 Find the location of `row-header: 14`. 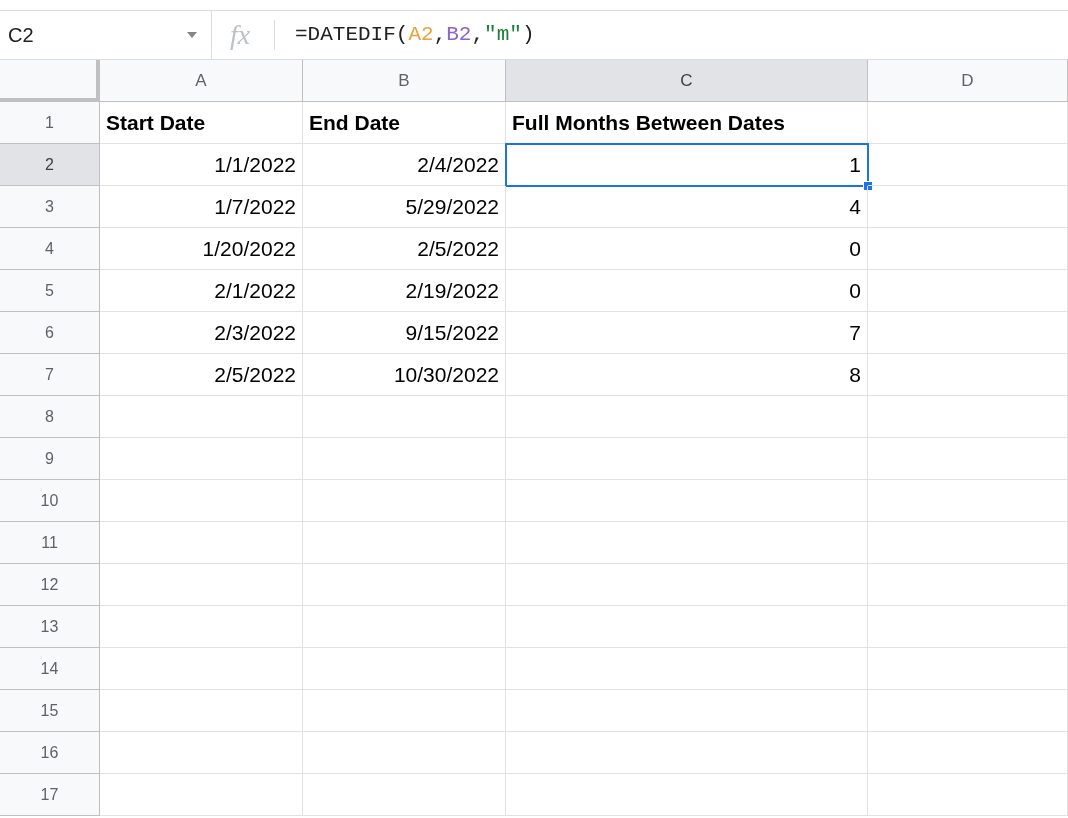

row-header: 14 is located at coordinates (50, 669).